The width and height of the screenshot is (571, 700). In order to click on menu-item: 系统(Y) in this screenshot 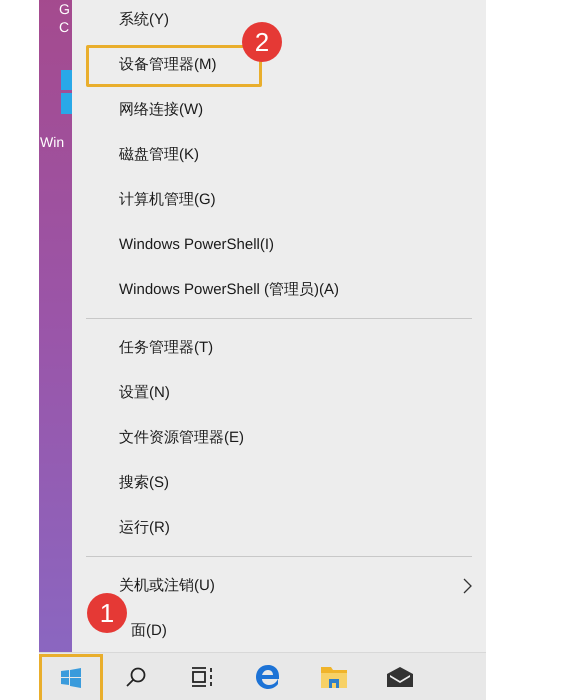, I will do `click(144, 19)`.